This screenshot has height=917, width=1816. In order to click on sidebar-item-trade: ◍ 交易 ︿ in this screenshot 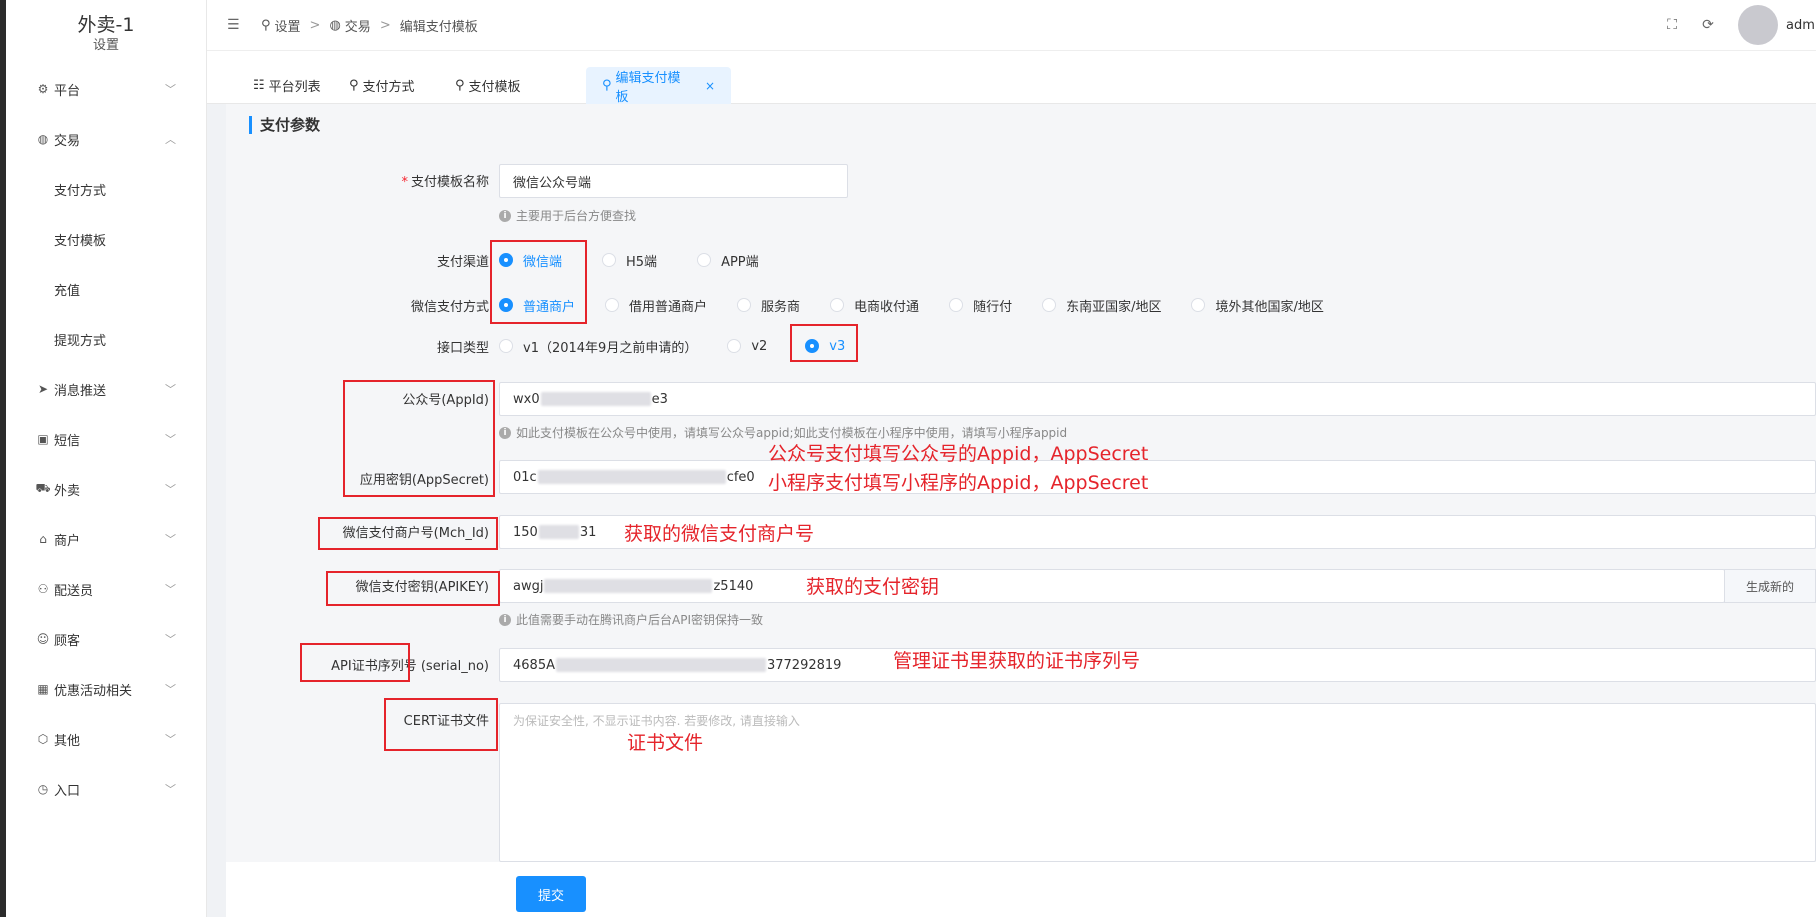, I will do `click(106, 139)`.